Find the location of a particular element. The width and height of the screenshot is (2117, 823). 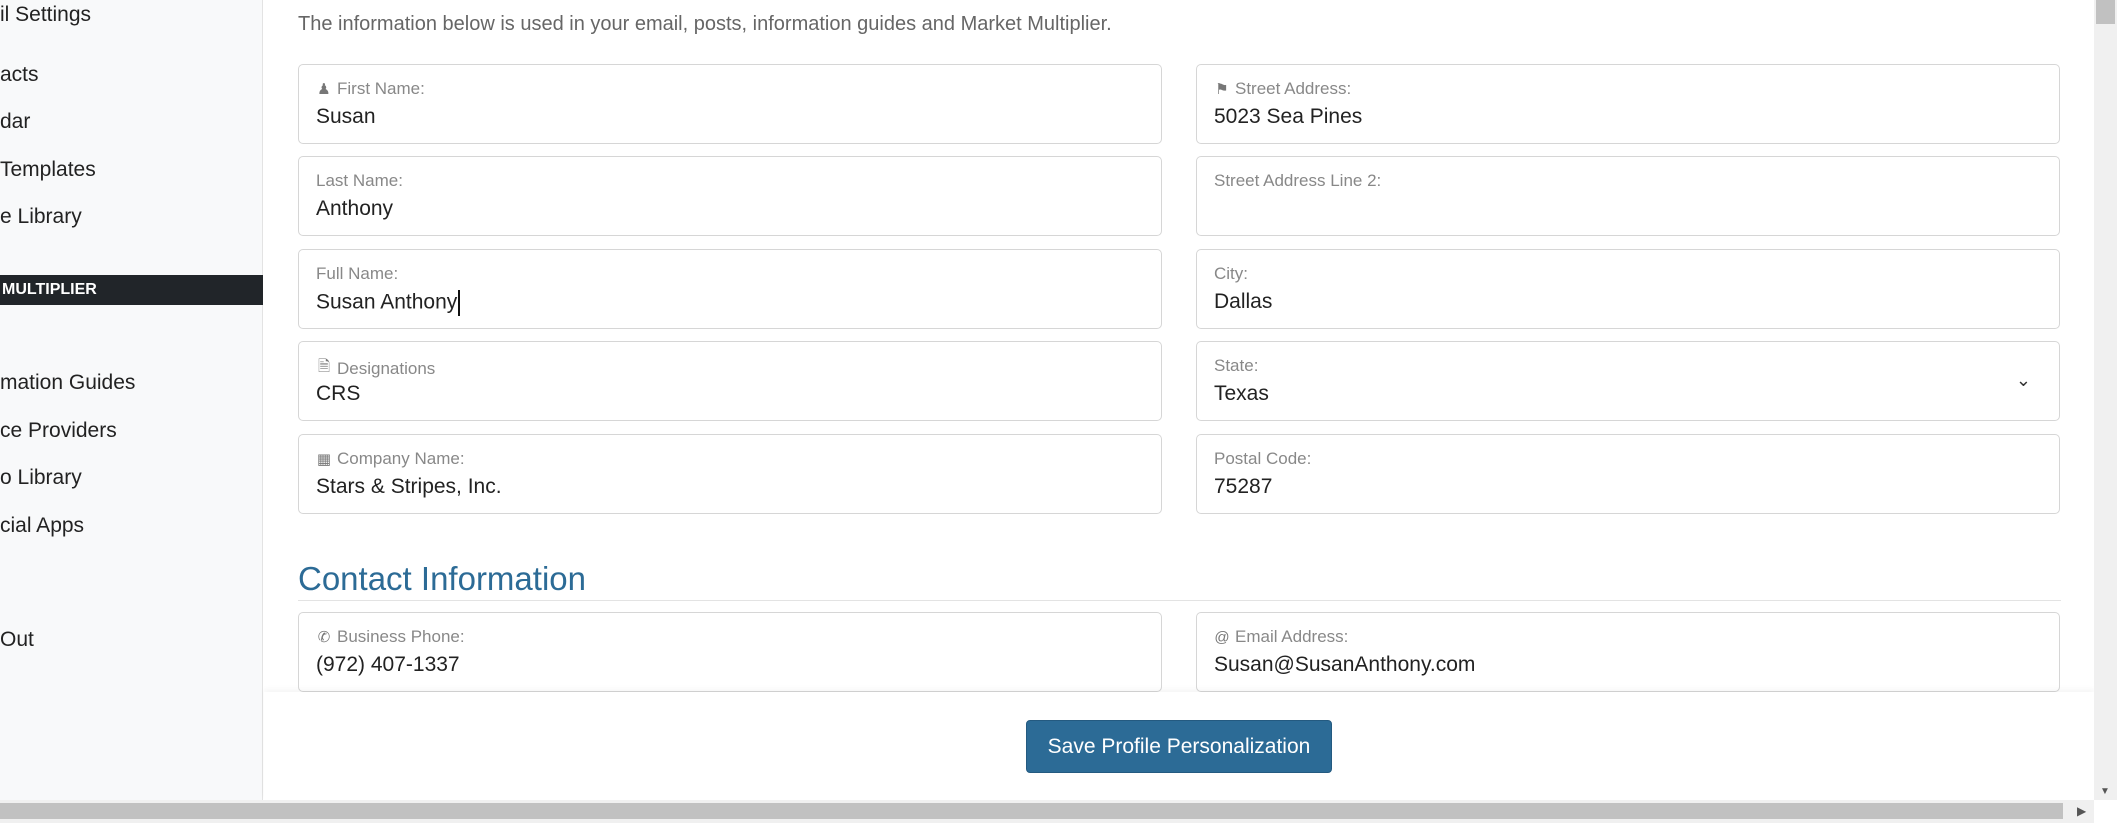

email-address-label: @ Email Address: is located at coordinates (1281, 637).